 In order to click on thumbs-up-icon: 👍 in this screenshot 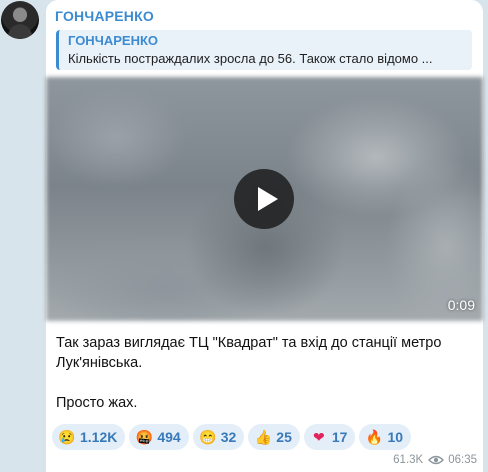, I will do `click(263, 437)`.